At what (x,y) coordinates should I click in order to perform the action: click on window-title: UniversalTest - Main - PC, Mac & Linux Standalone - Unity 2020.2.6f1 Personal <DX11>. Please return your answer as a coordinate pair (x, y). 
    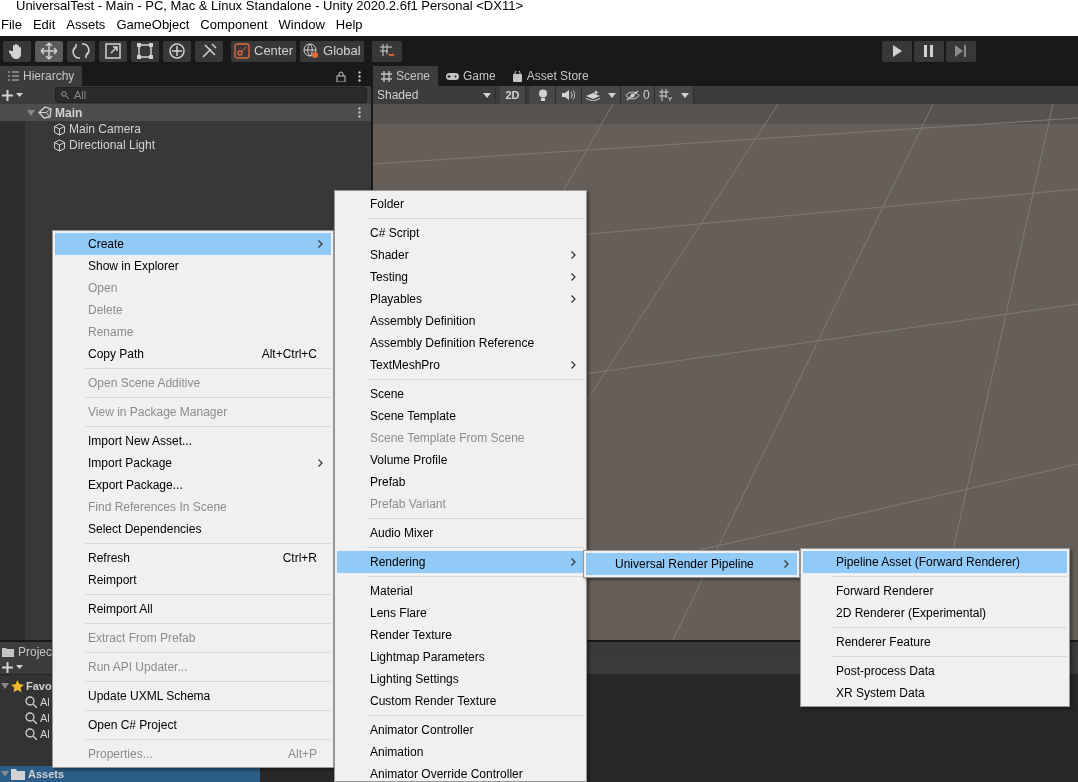
    Looking at the image, I should click on (539, 6).